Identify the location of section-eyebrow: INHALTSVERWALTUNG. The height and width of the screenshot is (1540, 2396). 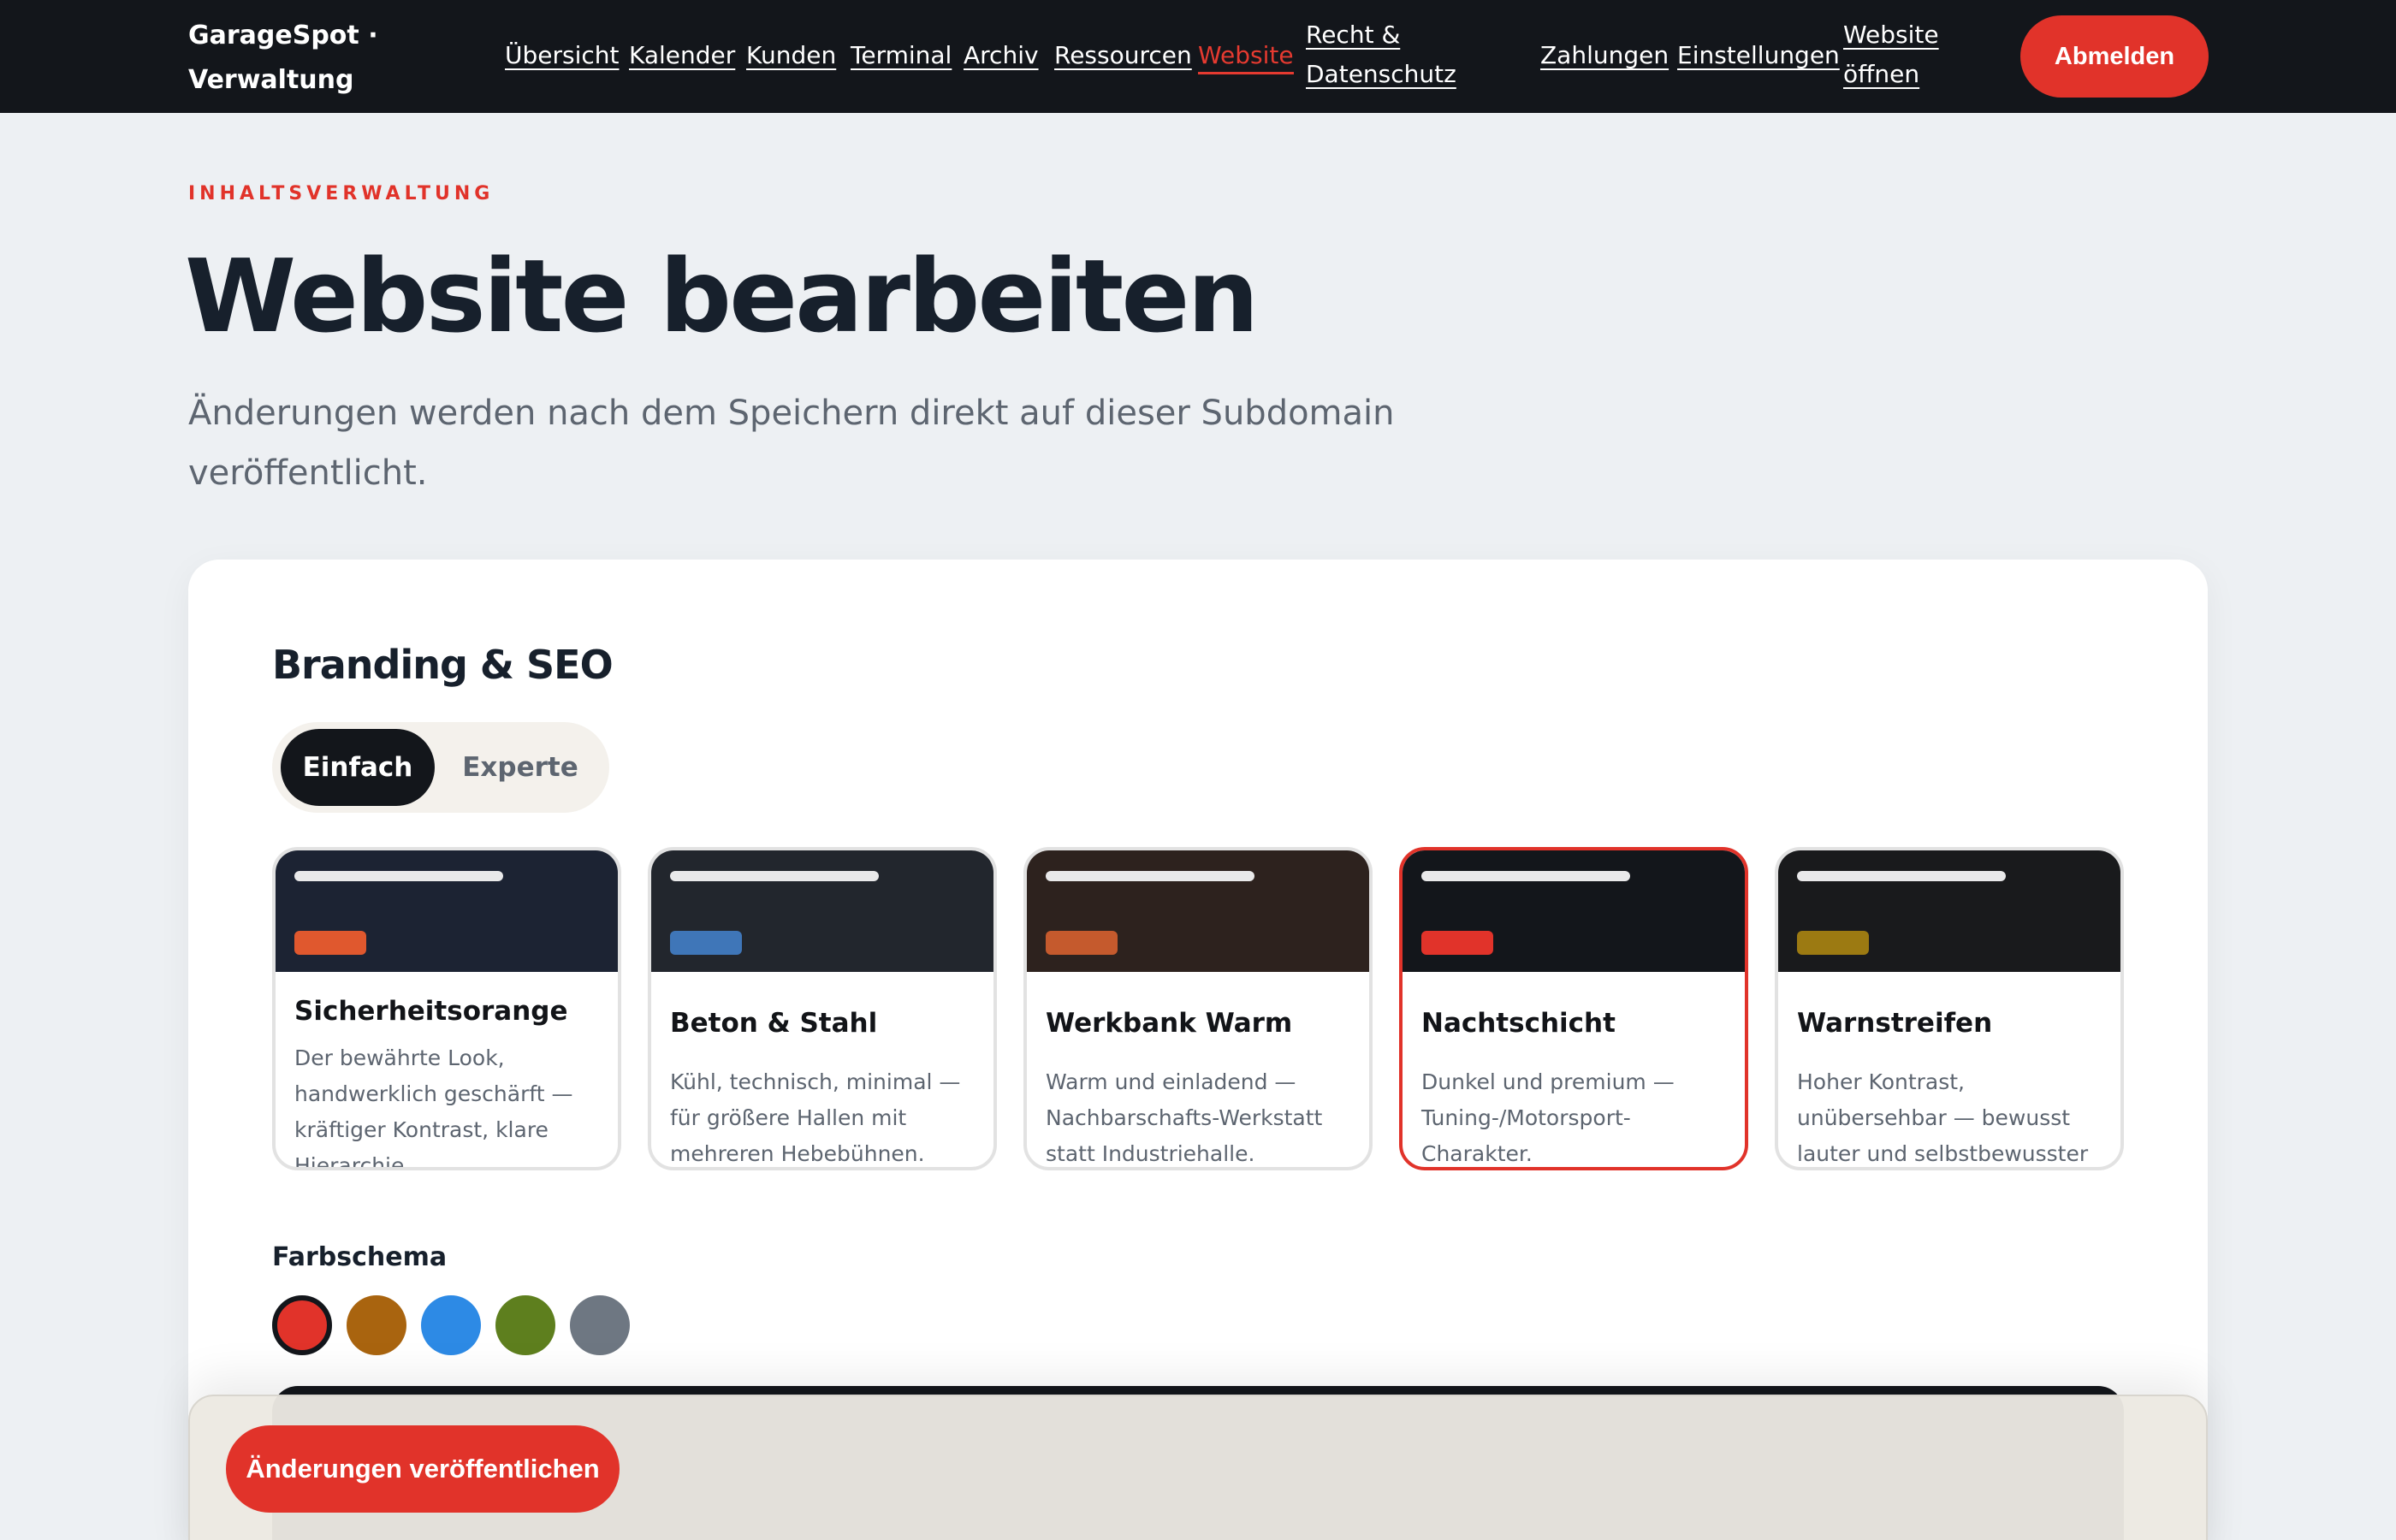
(341, 193).